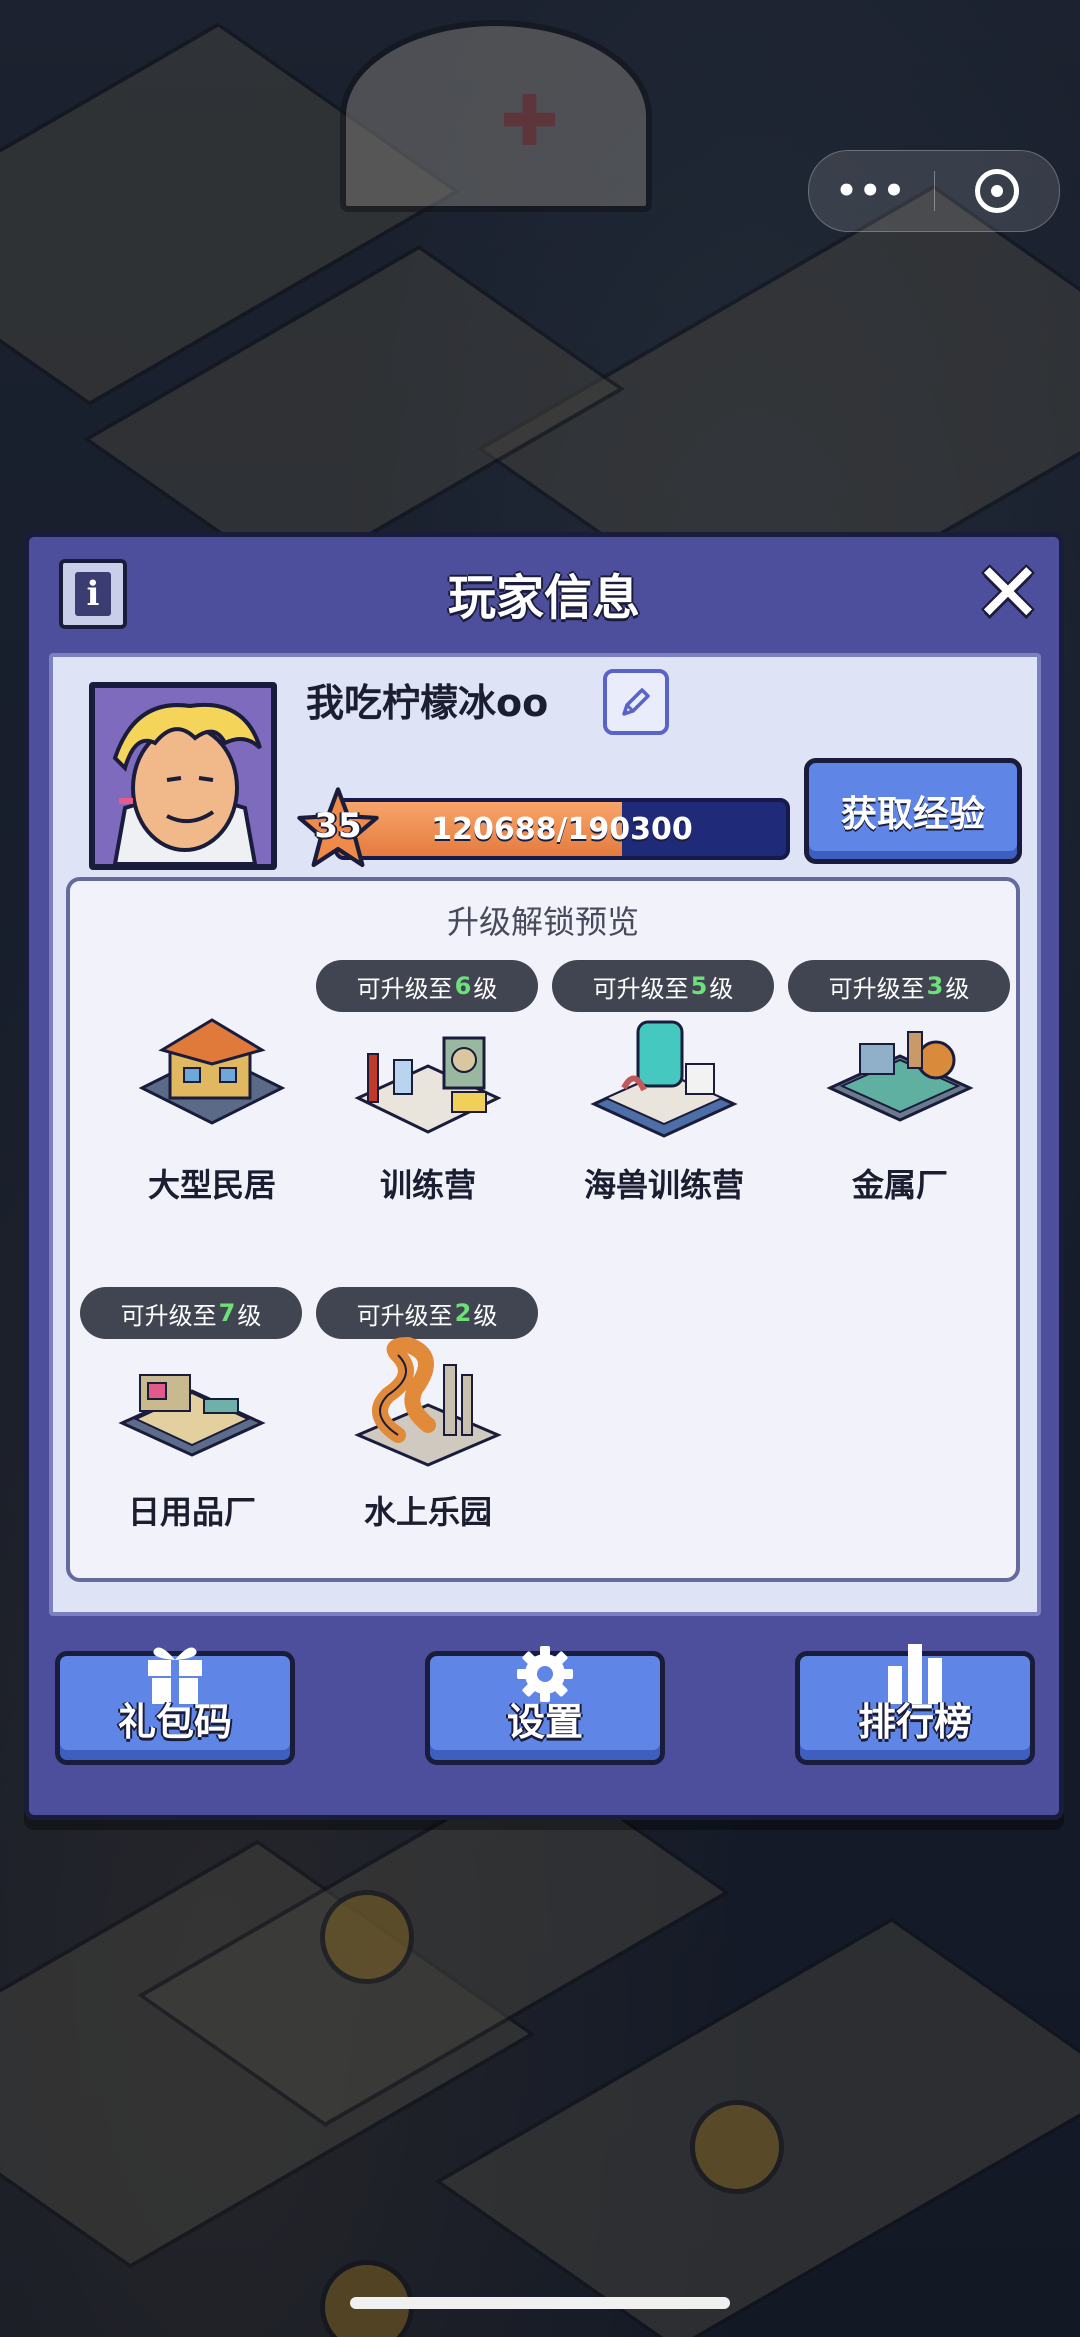  I want to click on close-button: ✕, so click(1008, 594).